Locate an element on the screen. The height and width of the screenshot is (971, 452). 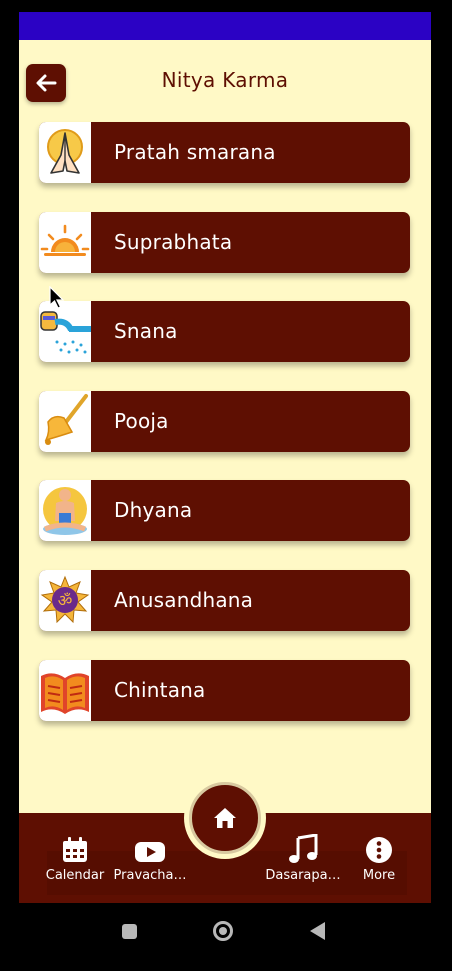
om-icon: ॐ is located at coordinates (65, 600).